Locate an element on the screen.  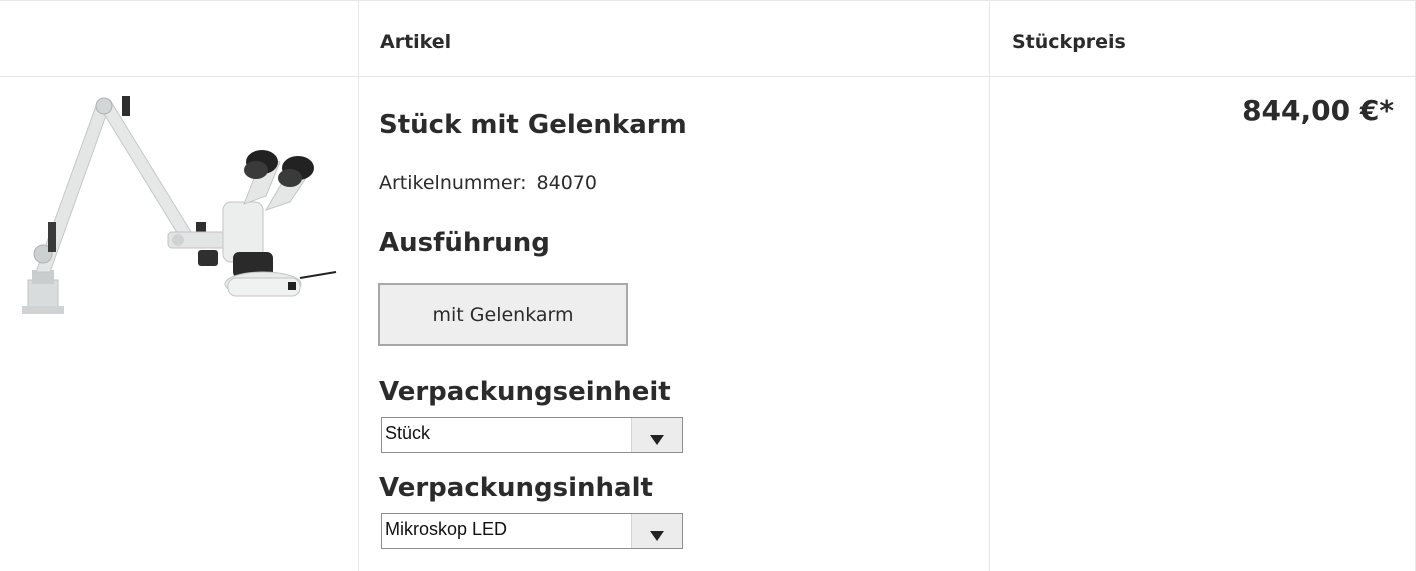
sku-row: Artikelnummer: 84070 is located at coordinates (488, 183).